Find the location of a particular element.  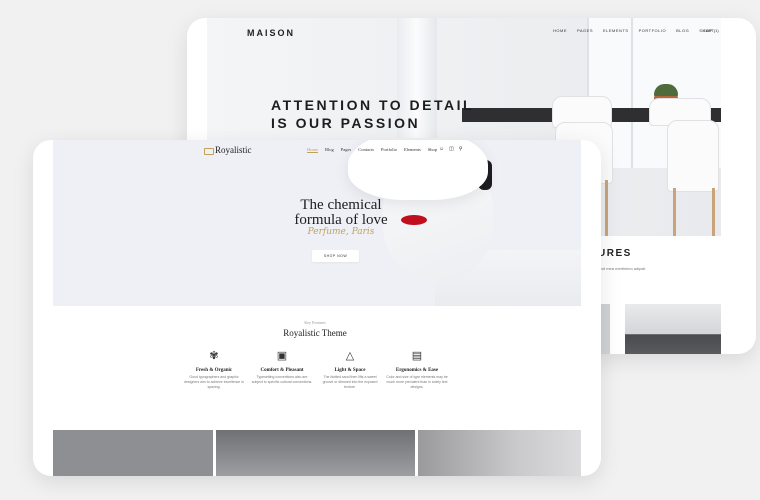

maison-nav-elements: ELEMENTS is located at coordinates (616, 30).